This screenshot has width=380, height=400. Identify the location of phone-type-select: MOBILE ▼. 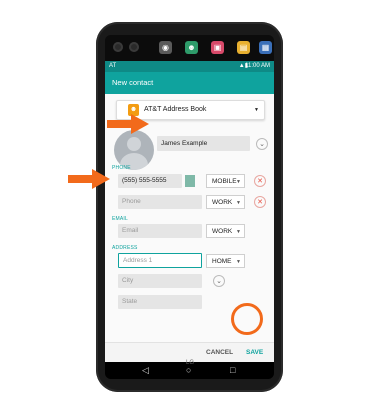
(225, 181).